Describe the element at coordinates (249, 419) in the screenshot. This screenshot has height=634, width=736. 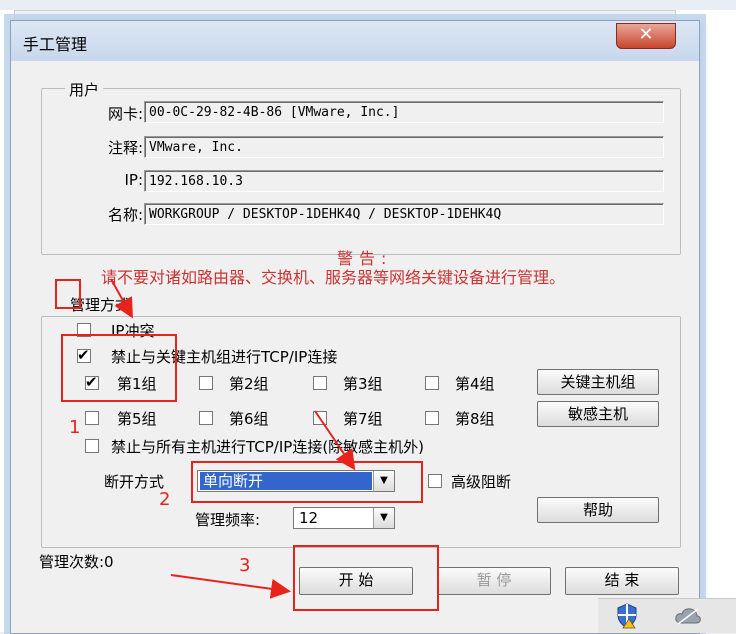
I see `group-6-label: 第6组` at that location.